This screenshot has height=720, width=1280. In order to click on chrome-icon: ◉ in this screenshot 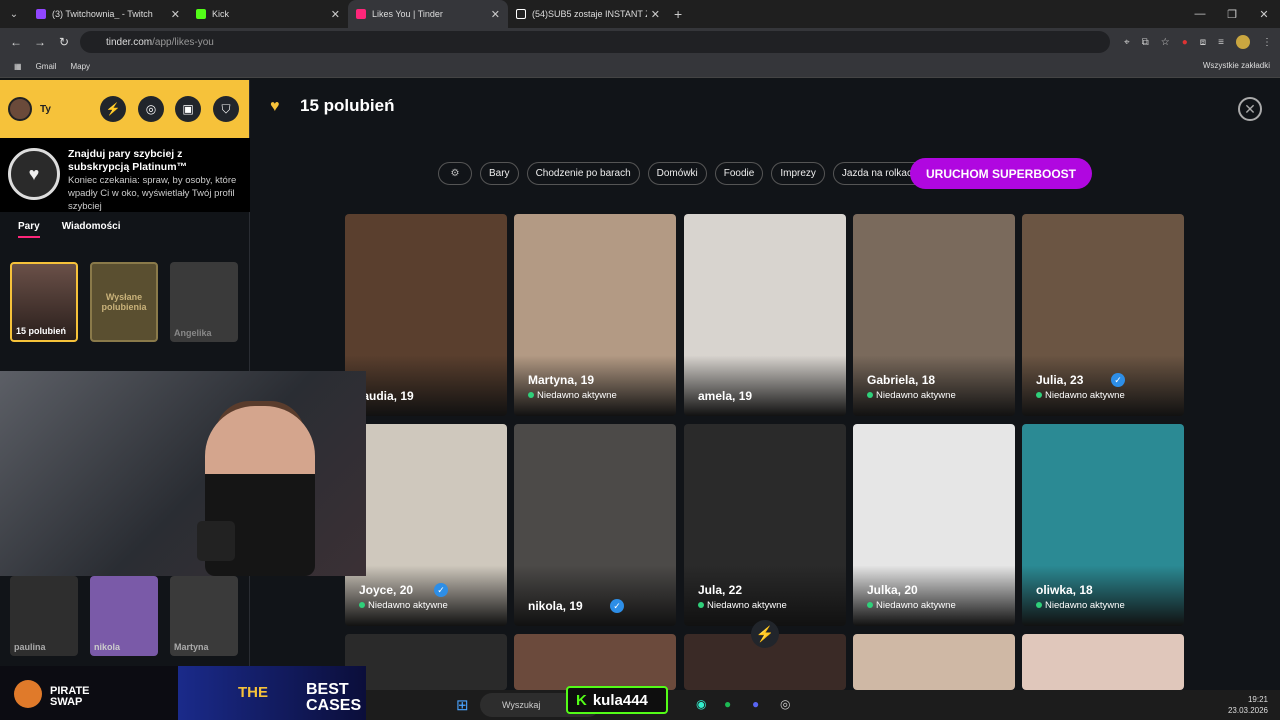, I will do `click(701, 704)`.